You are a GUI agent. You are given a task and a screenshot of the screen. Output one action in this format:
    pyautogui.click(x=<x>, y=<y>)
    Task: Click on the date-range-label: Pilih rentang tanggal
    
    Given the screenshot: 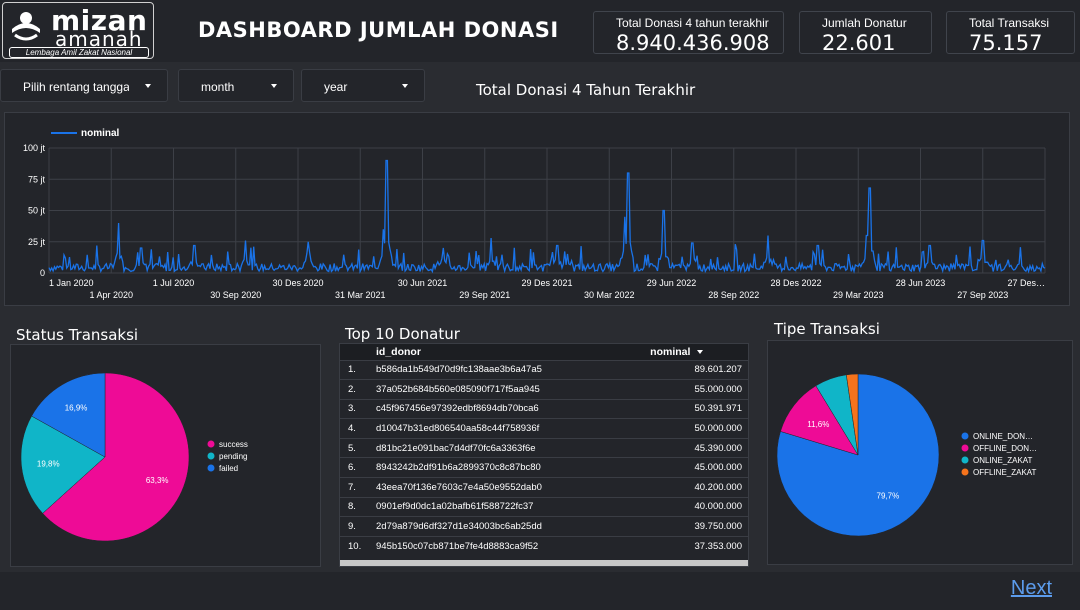 What is the action you would take?
    pyautogui.click(x=76, y=87)
    